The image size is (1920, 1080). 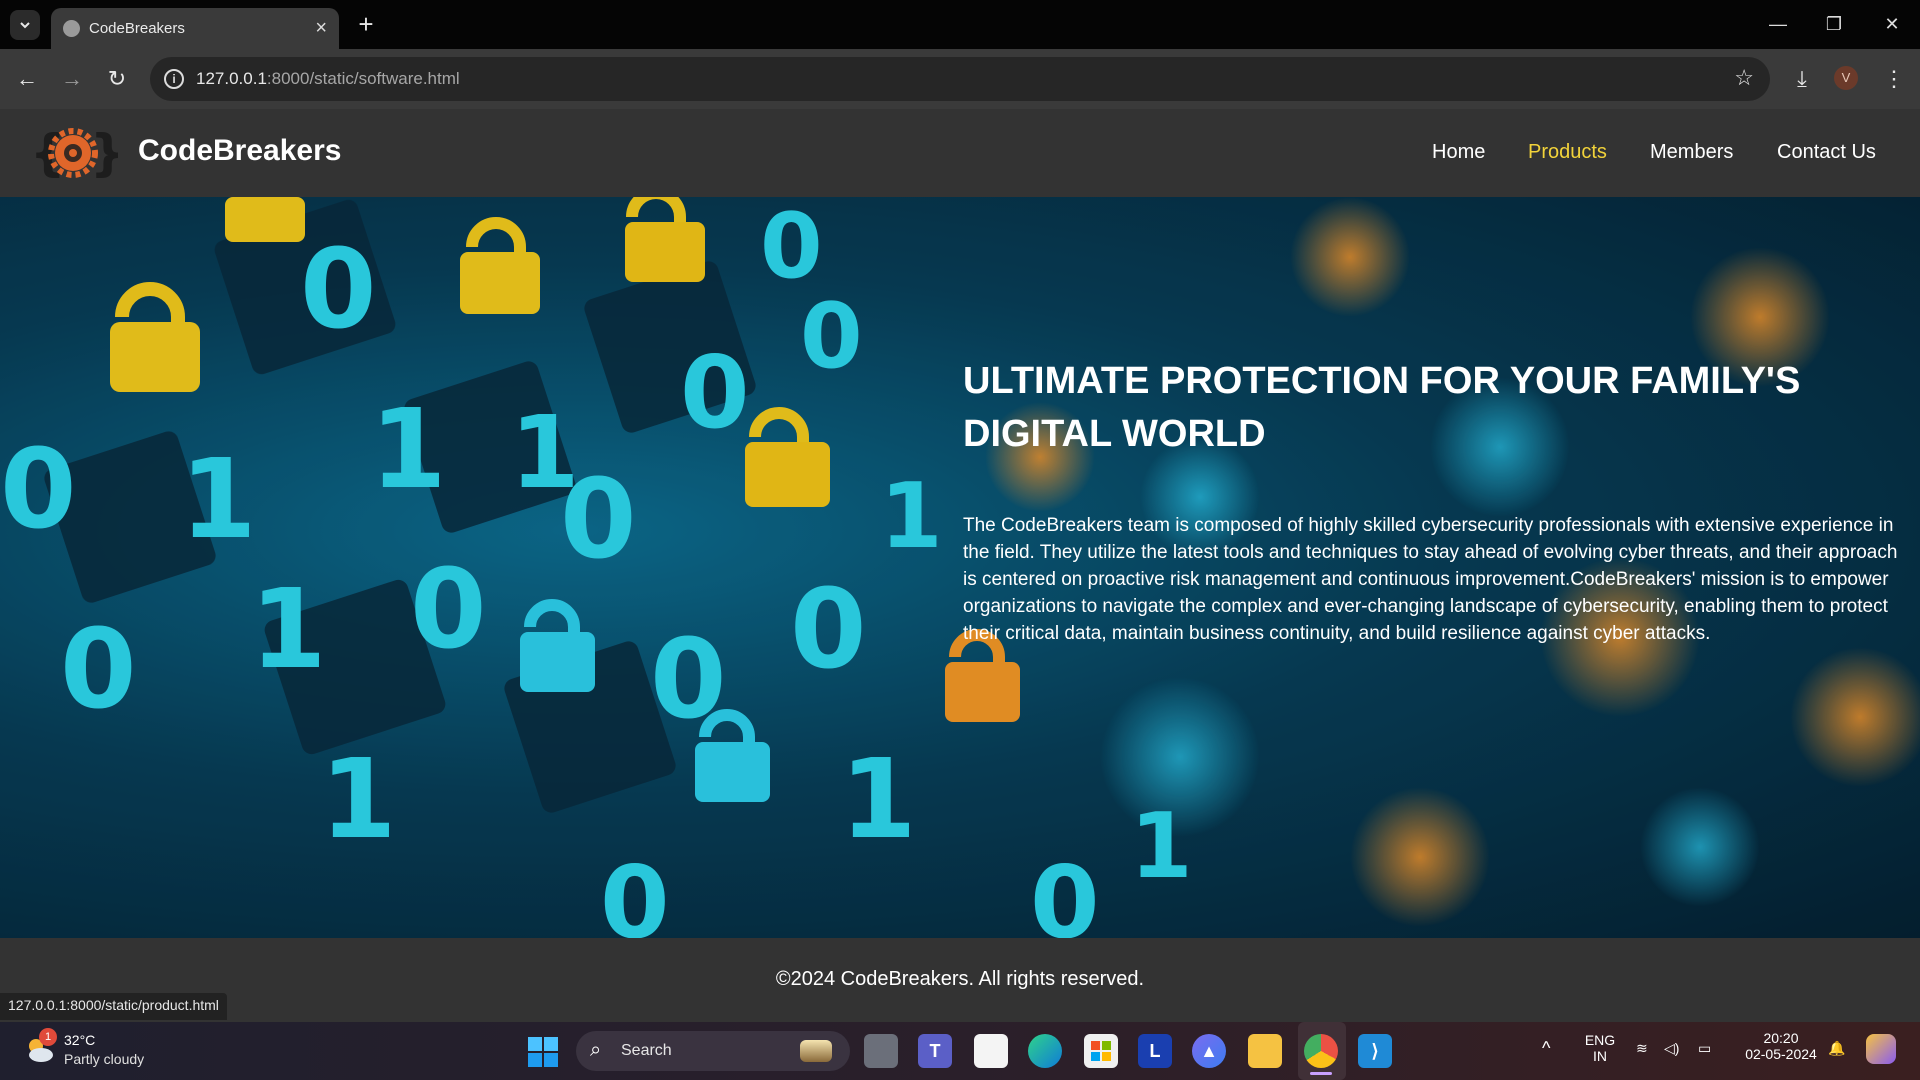 What do you see at coordinates (27, 79) in the screenshot?
I see `back-icon: ←` at bounding box center [27, 79].